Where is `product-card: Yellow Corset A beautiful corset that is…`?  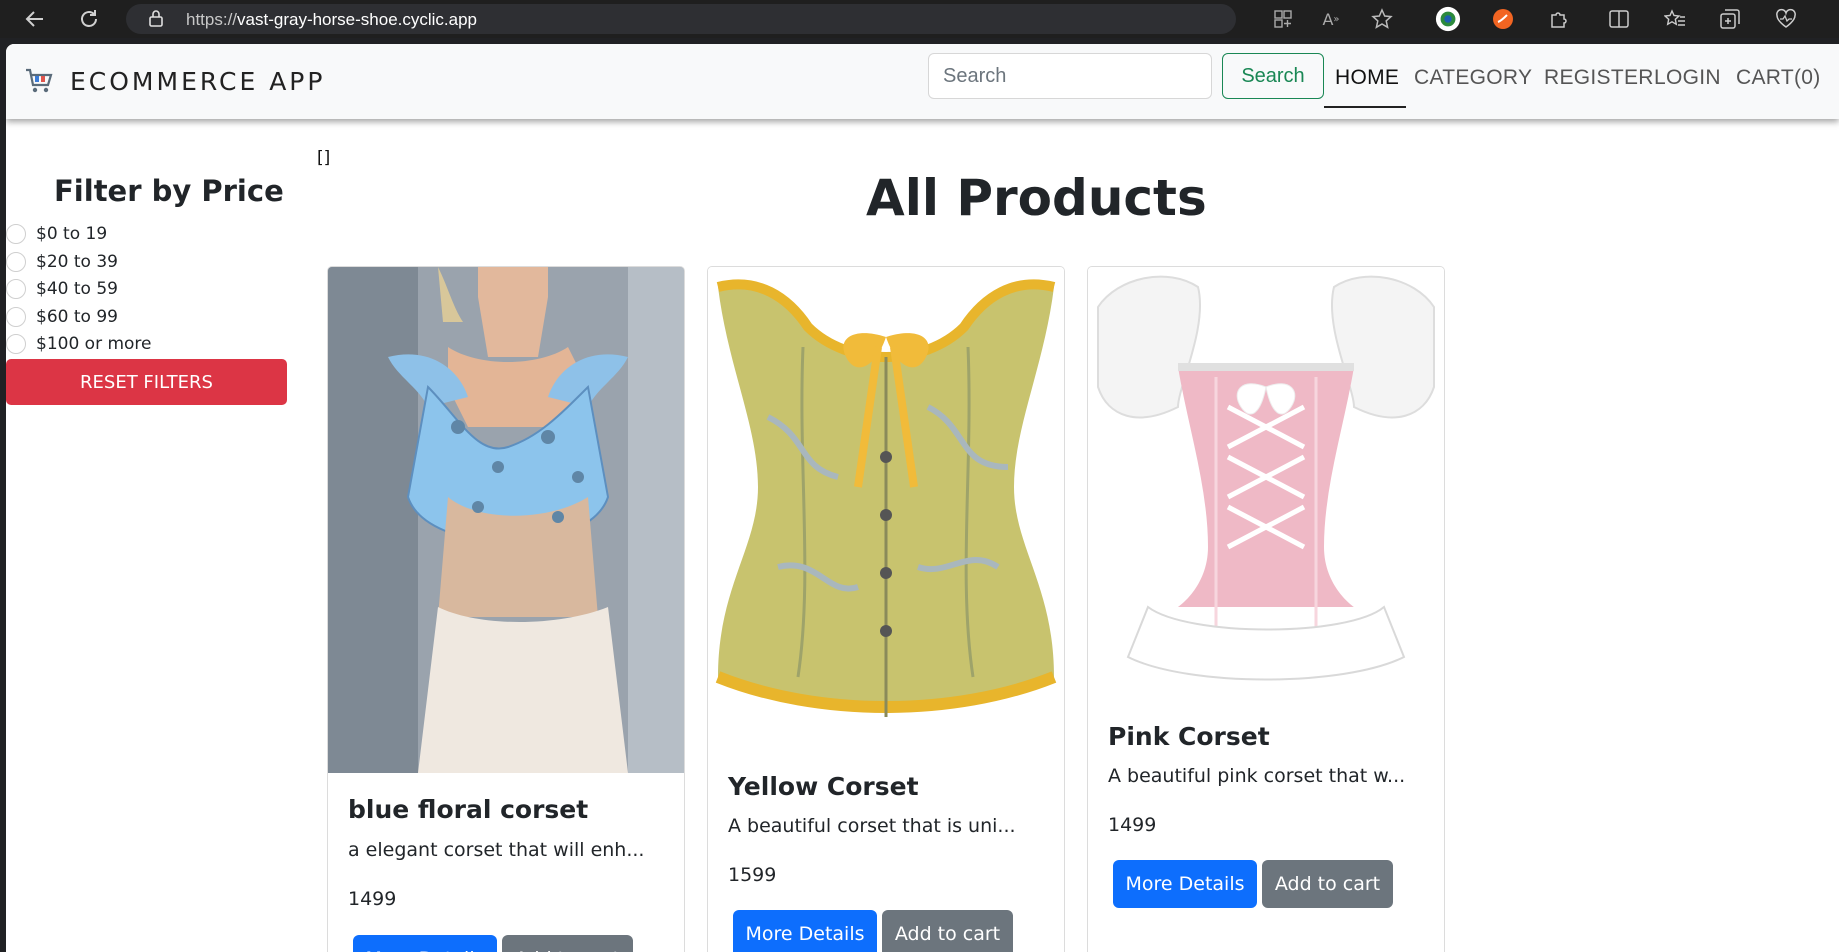 product-card: Yellow Corset A beautiful corset that is… is located at coordinates (886, 609).